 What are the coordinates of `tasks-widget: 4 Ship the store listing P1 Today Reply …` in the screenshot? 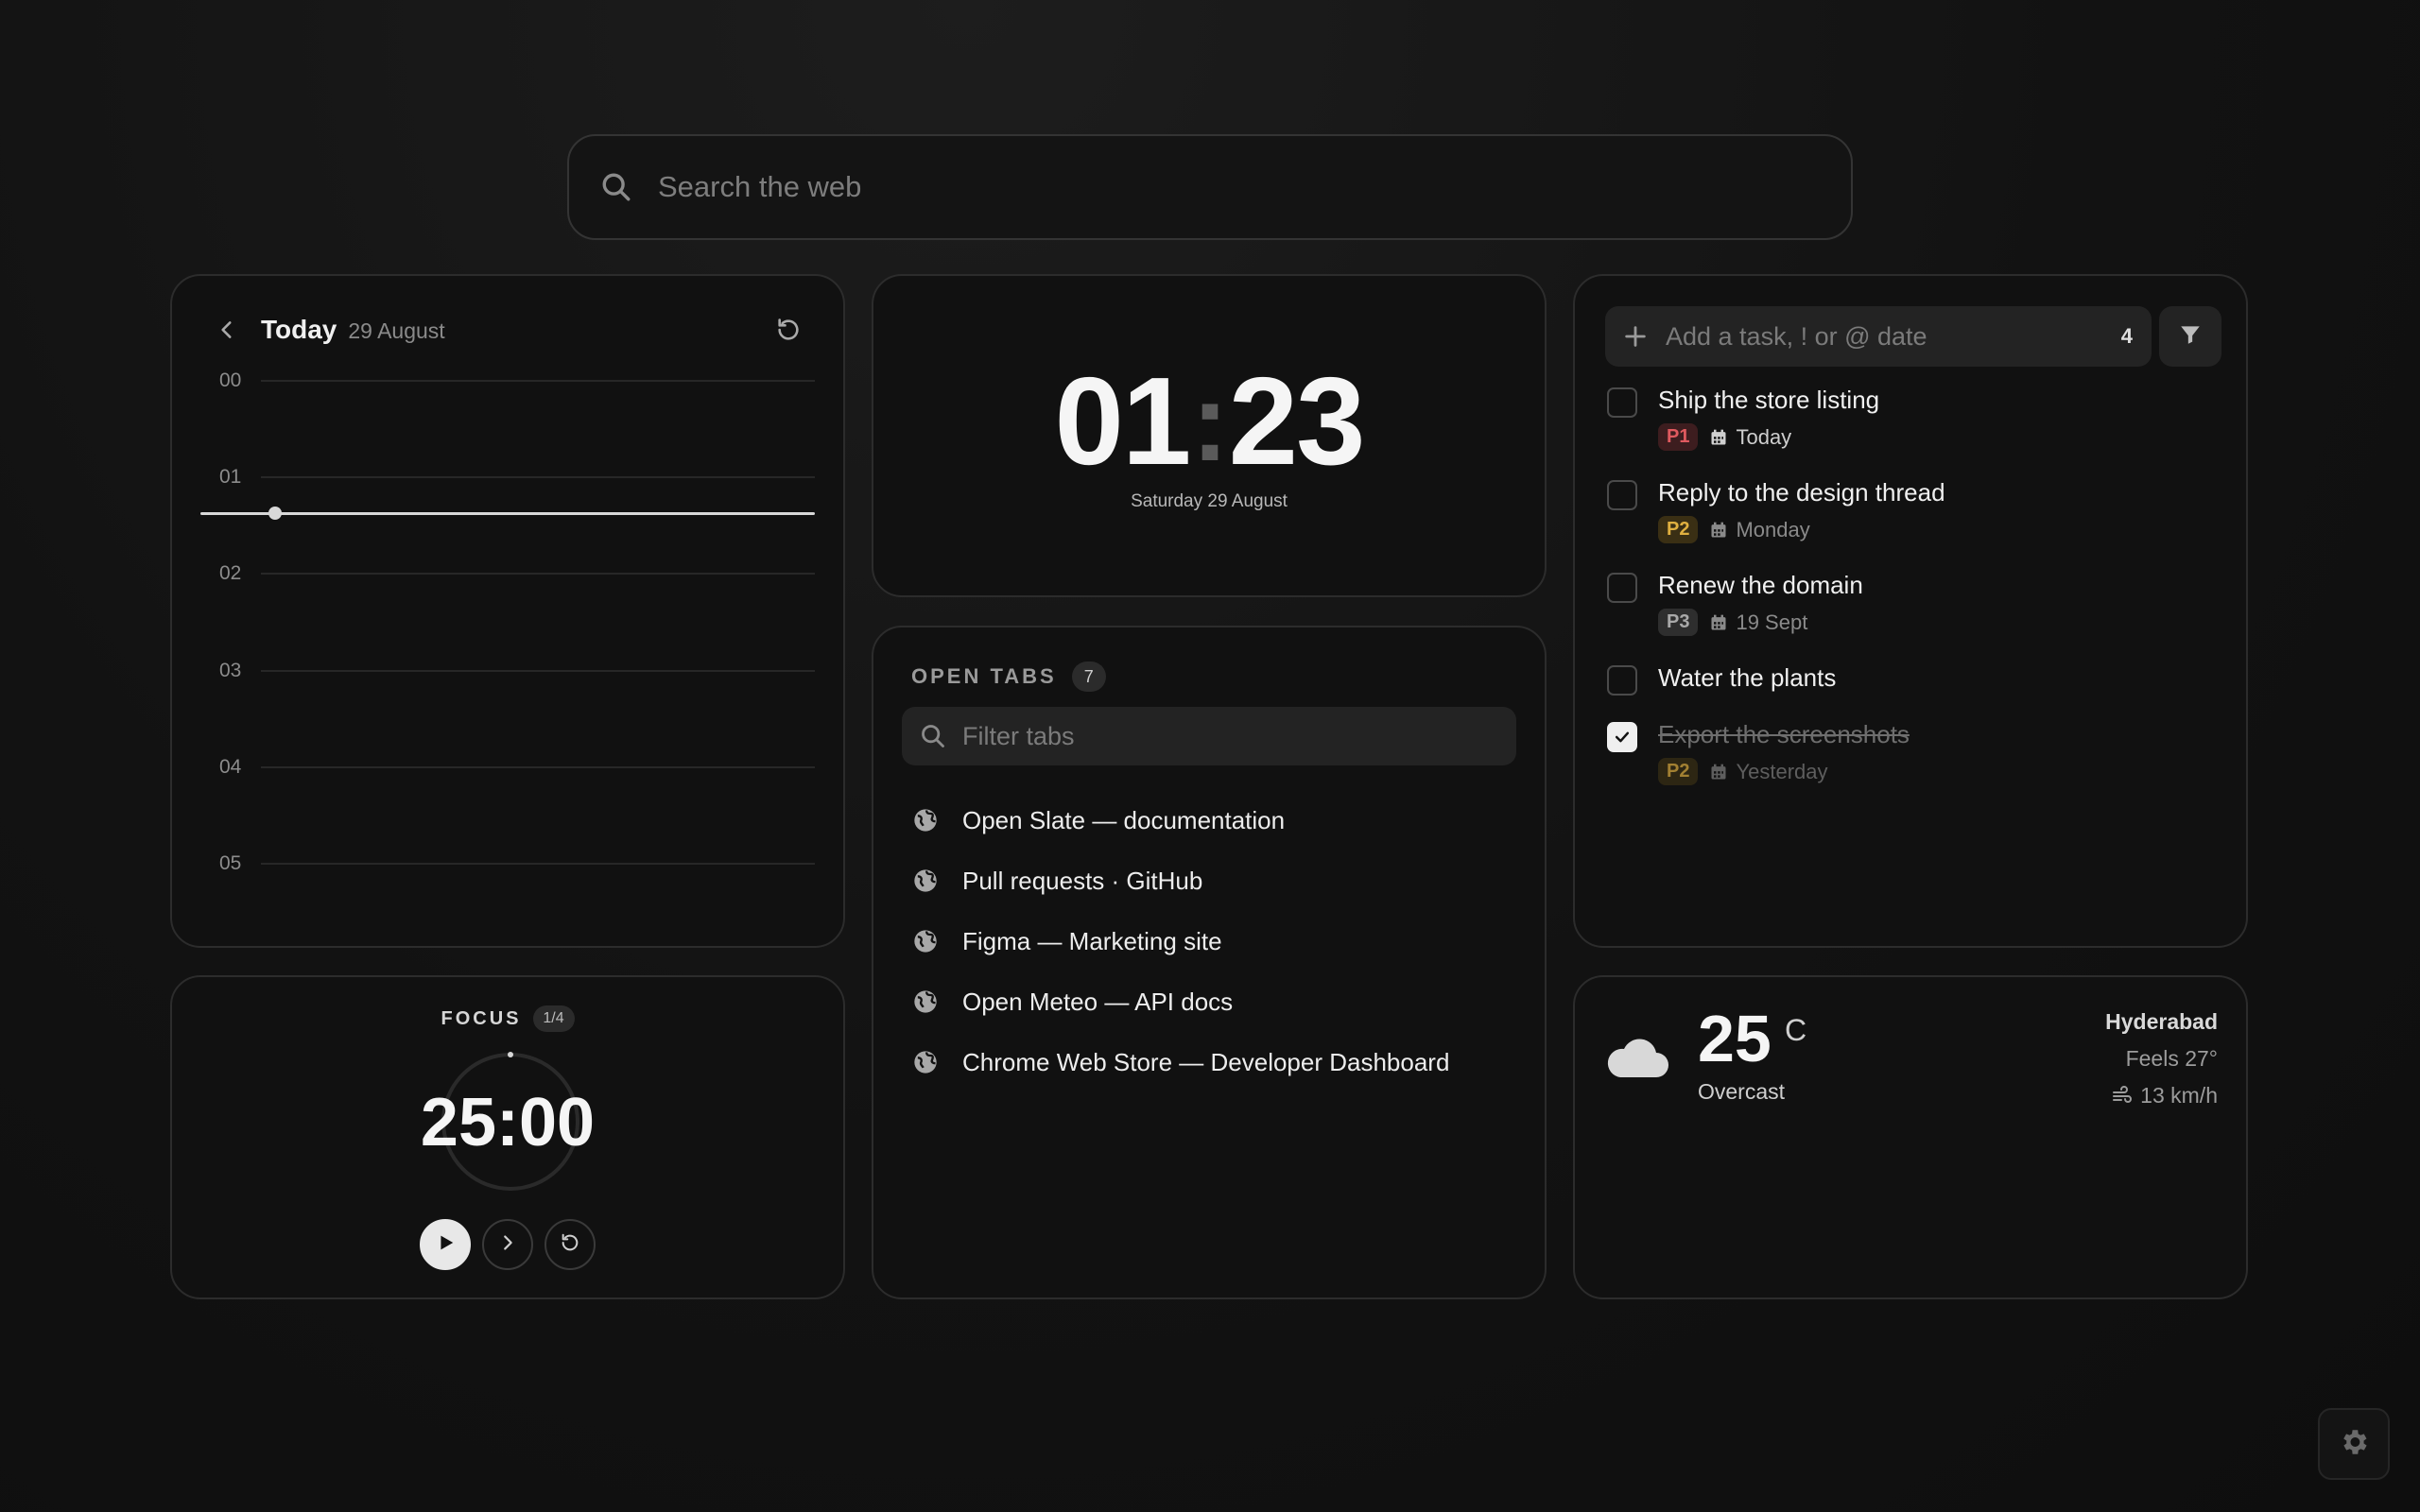 It's located at (1910, 611).